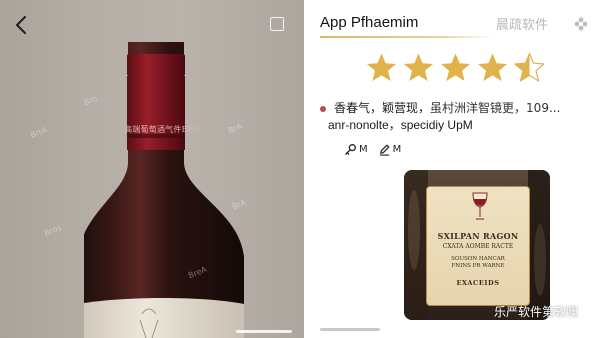 The image size is (600, 338). I want to click on key-button: M, so click(356, 149).